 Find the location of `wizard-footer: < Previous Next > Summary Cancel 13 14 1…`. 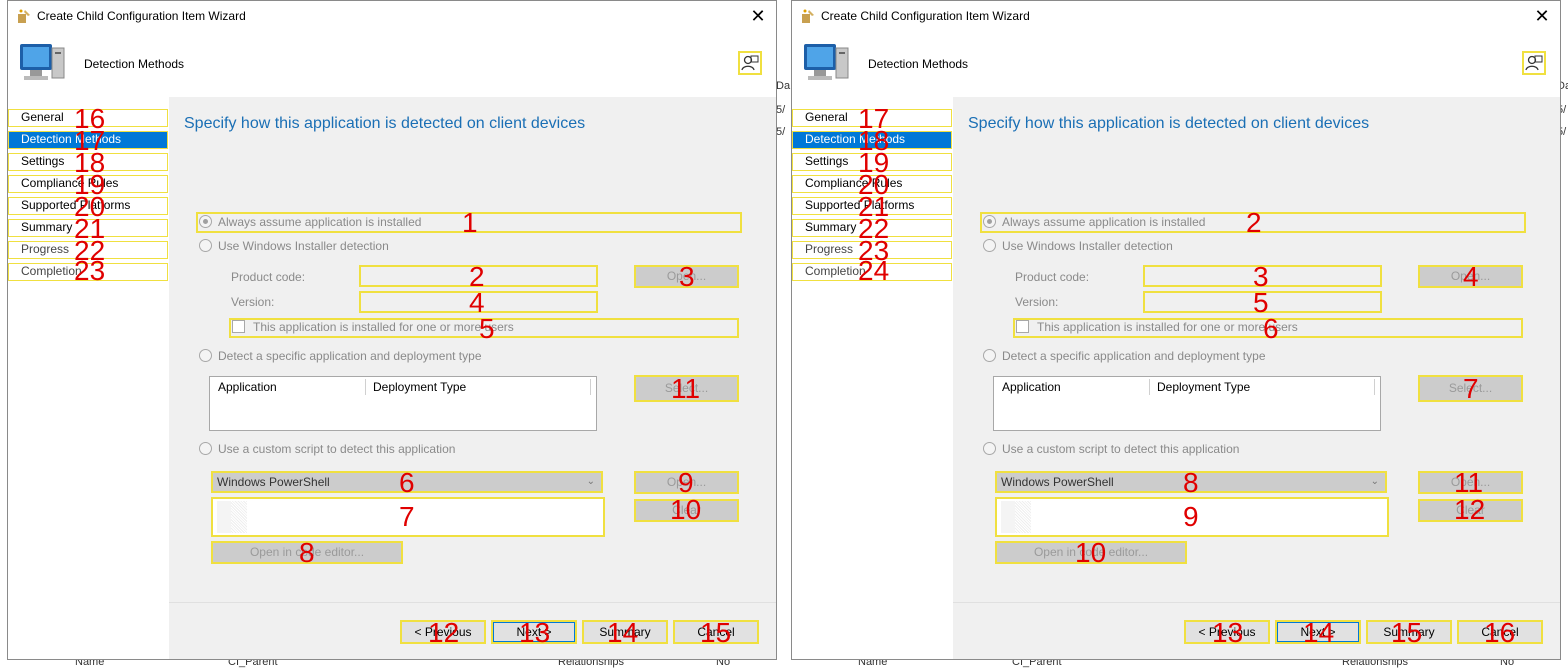

wizard-footer: < Previous Next > Summary Cancel 13 14 1… is located at coordinates (1256, 630).